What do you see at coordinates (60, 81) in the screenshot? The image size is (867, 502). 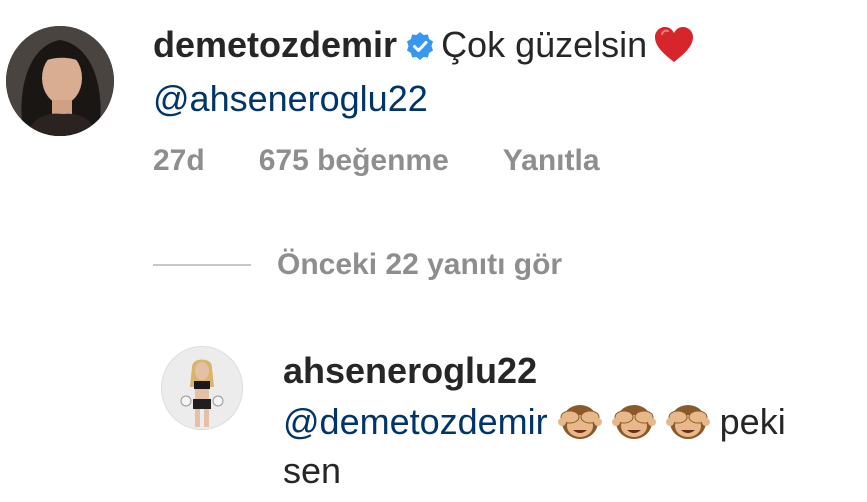 I see `avatar` at bounding box center [60, 81].